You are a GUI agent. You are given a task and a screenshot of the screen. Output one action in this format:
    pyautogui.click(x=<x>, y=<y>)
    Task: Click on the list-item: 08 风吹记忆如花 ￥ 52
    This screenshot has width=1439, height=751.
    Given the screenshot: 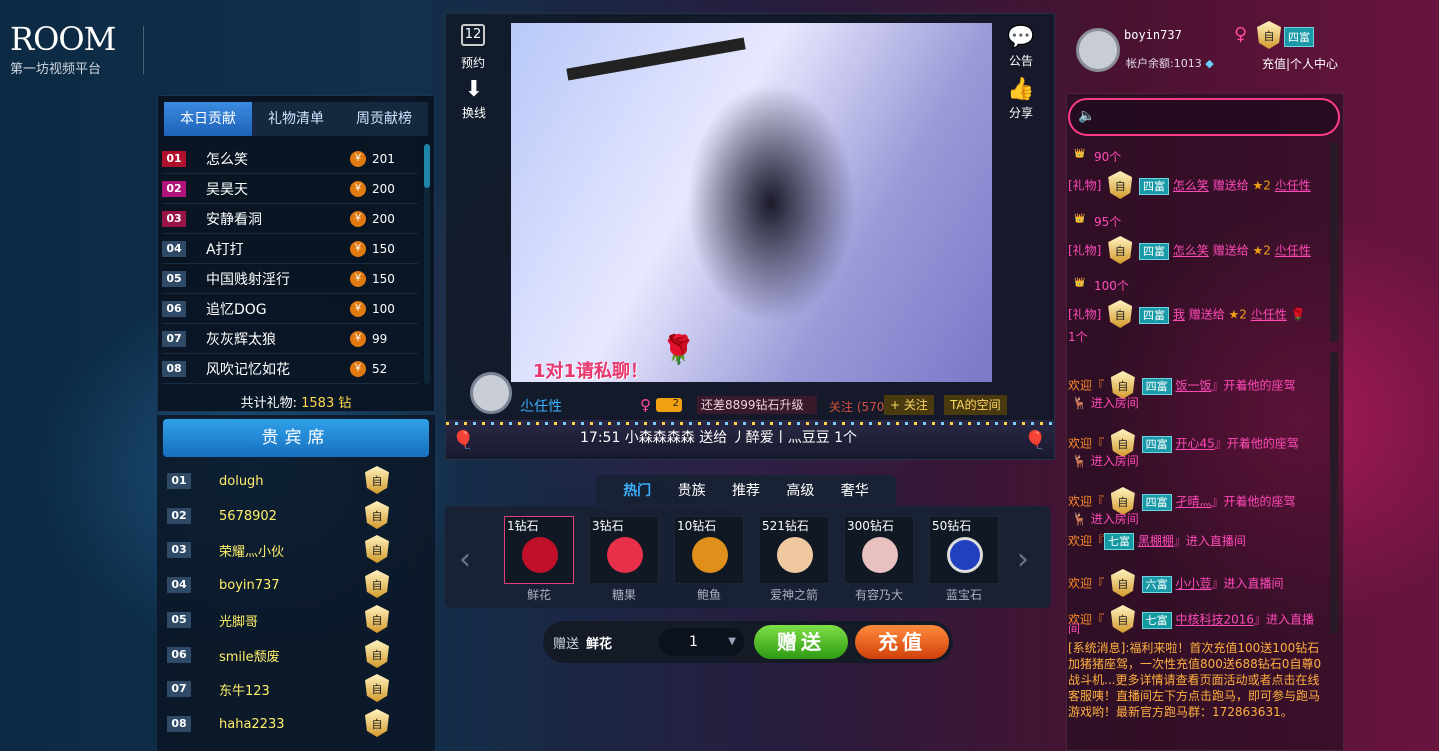 What is the action you would take?
    pyautogui.click(x=290, y=369)
    